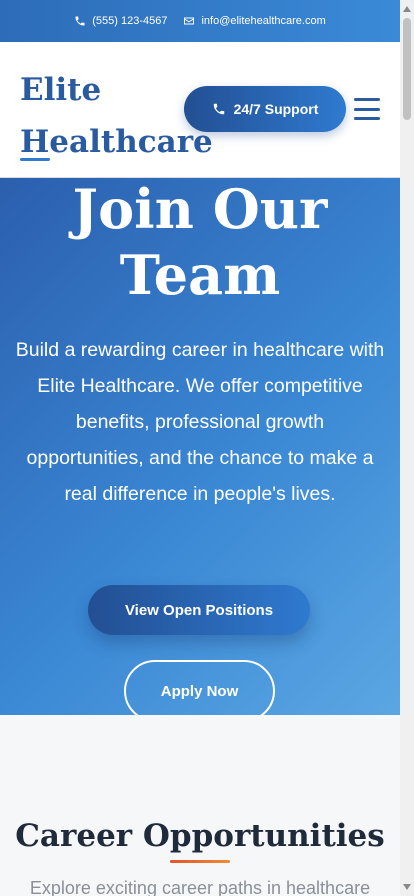  Describe the element at coordinates (407, 69) in the screenshot. I see `scrollbar-thumb` at that location.